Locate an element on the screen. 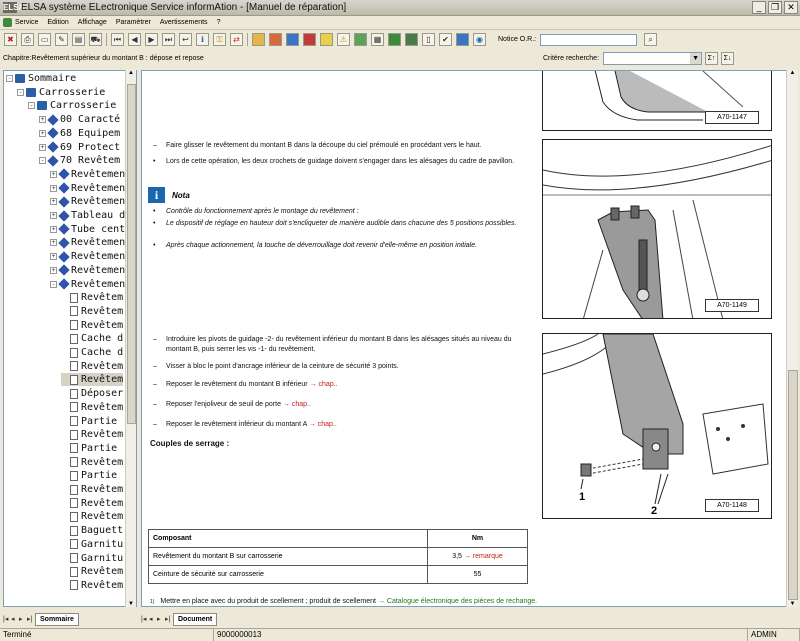 This screenshot has height=641, width=800. next-icon: ▶ is located at coordinates (151, 39).